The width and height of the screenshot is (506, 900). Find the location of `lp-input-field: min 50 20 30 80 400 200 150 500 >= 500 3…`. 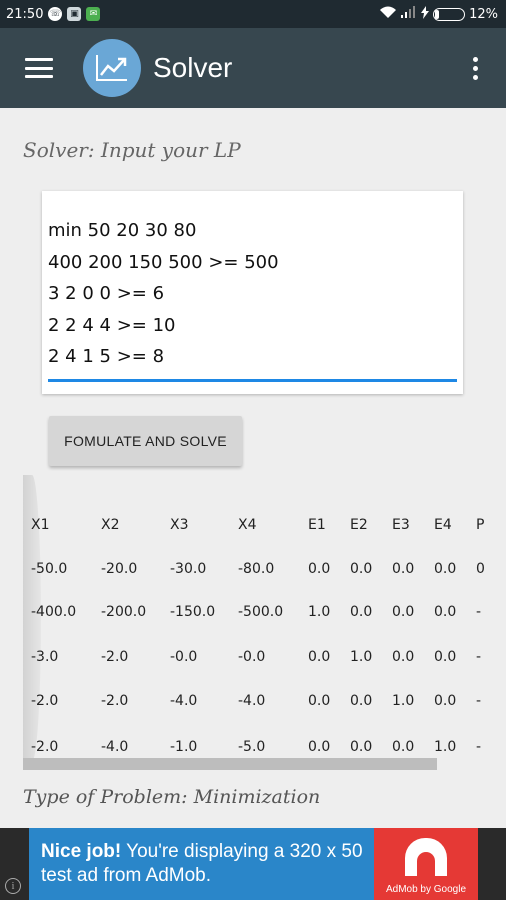

lp-input-field: min 50 20 30 80 400 200 150 500 >= 500 3… is located at coordinates (252, 294).